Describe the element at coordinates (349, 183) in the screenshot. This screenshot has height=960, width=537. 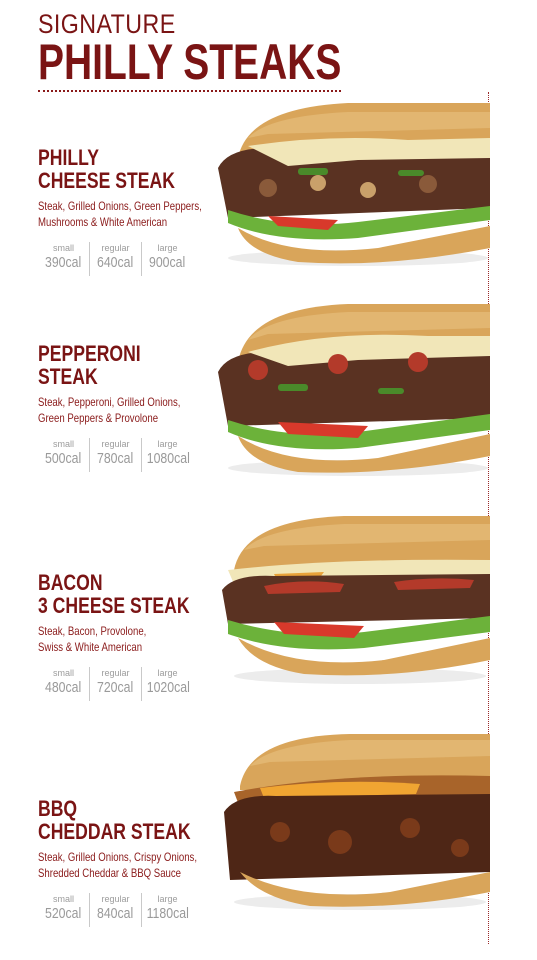
I see `philly-cheese-steak-image` at that location.